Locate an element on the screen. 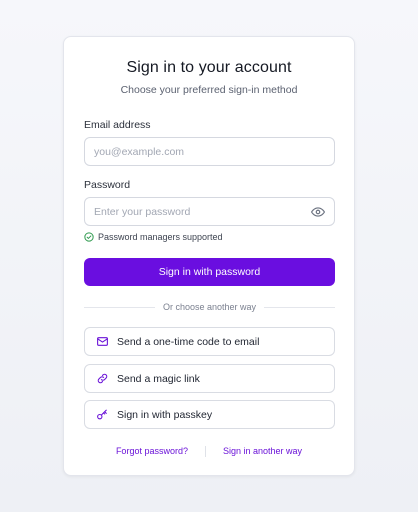 Image resolution: width=418 pixels, height=512 pixels. sign-in-password-button: Sign in with password is located at coordinates (209, 272).